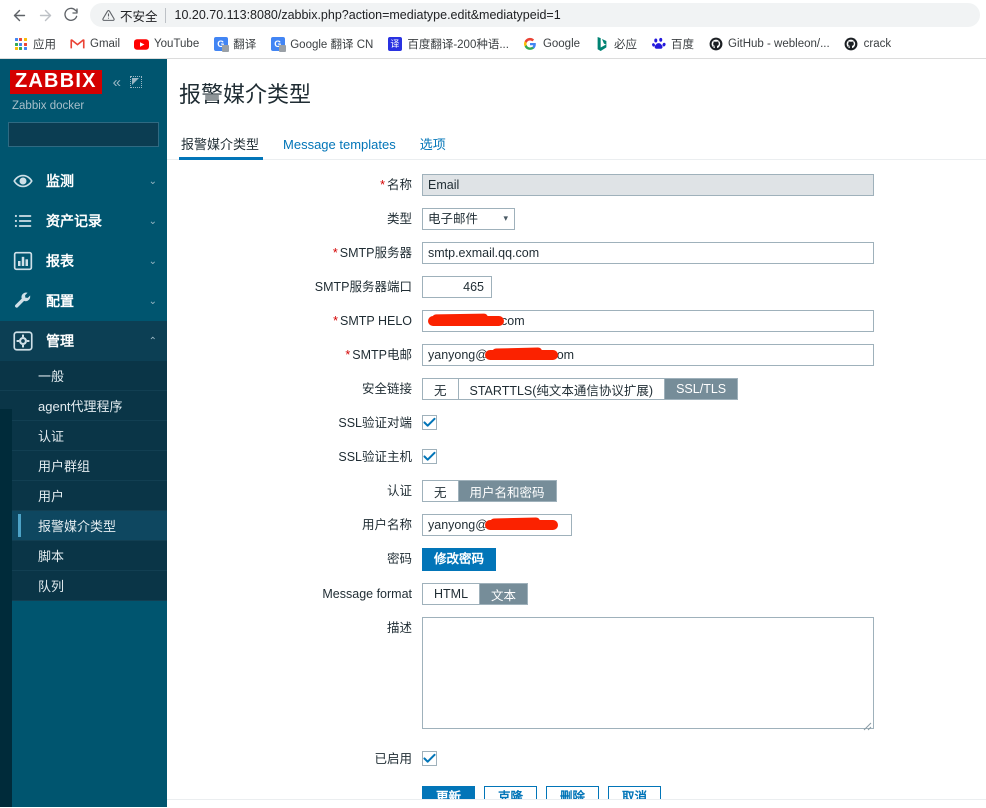 Image resolution: width=986 pixels, height=808 pixels. I want to click on bookmark-baidu: 百度, so click(672, 44).